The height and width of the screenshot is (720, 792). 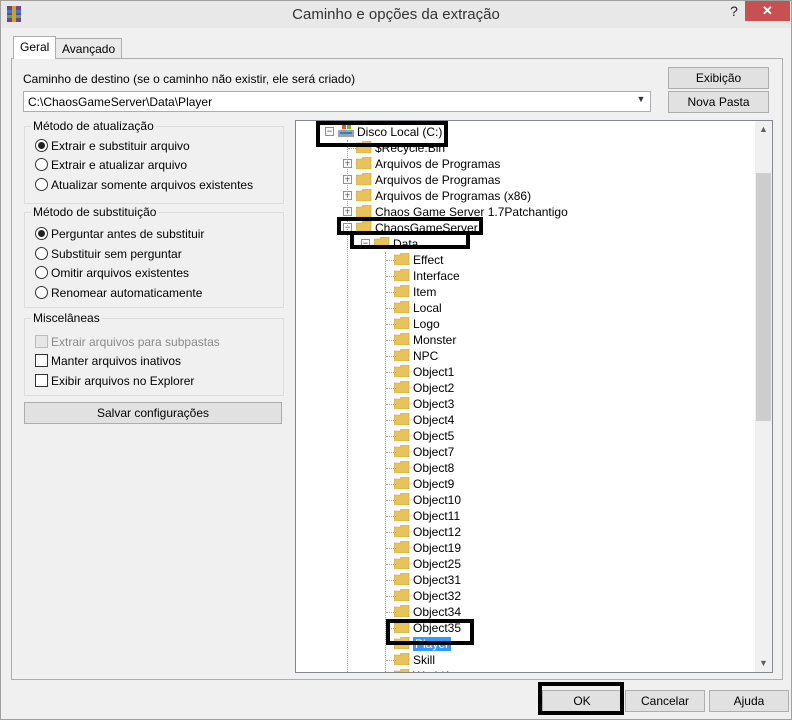 What do you see at coordinates (427, 276) in the screenshot?
I see `tree-node-child: Interface` at bounding box center [427, 276].